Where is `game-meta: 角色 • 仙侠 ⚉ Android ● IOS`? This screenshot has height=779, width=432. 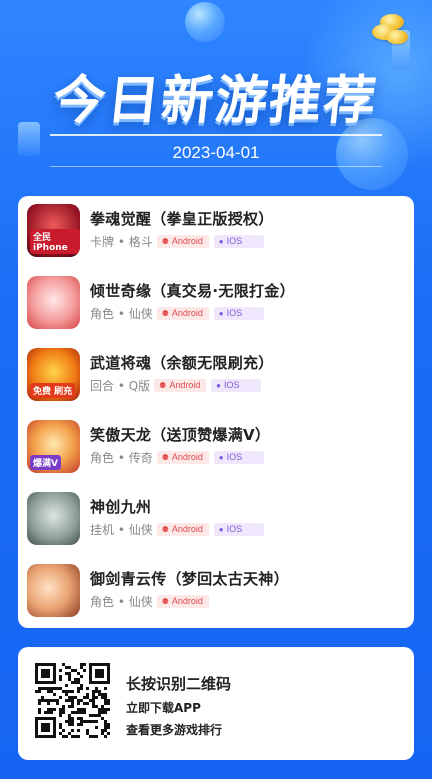 game-meta: 角色 • 仙侠 ⚉ Android ● IOS is located at coordinates (179, 313).